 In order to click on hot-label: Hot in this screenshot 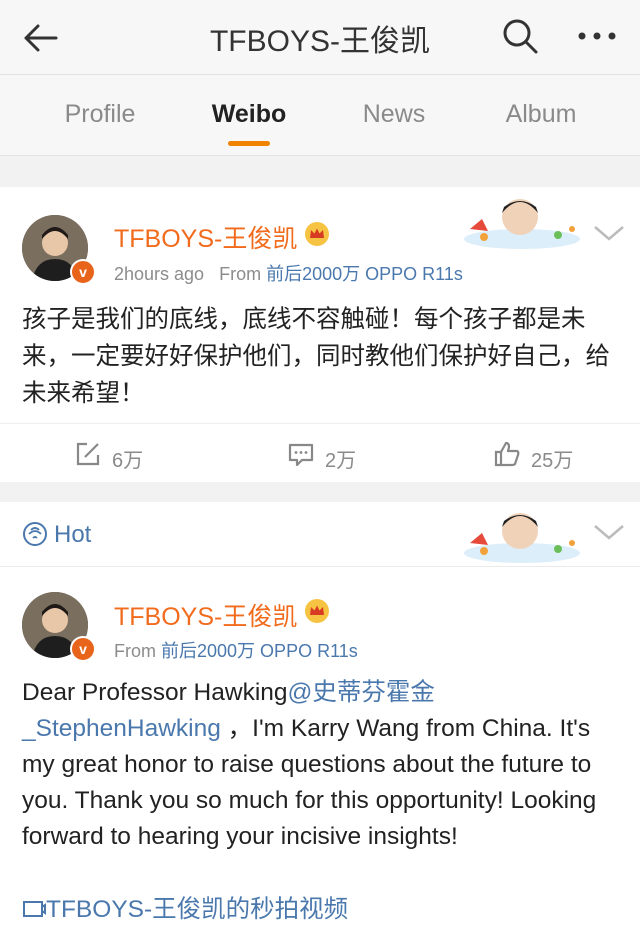, I will do `click(73, 534)`.